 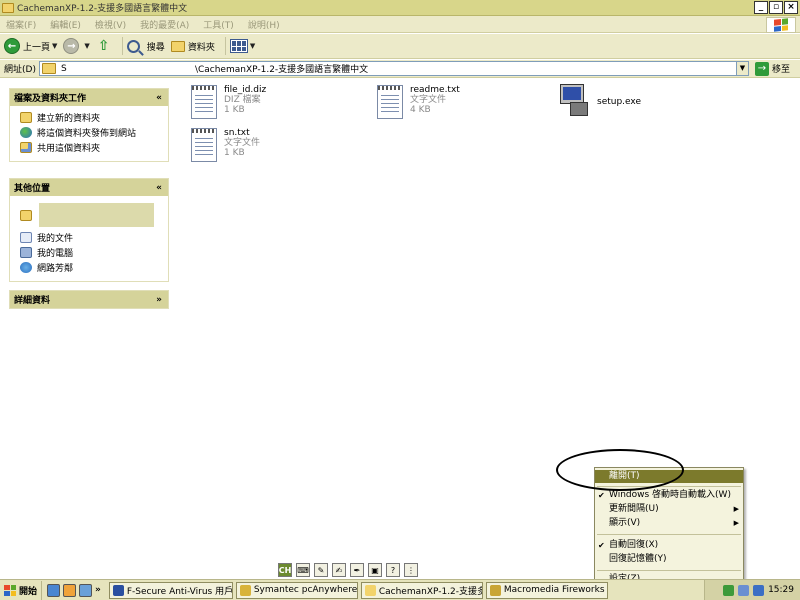 I want to click on handwriting-icon: ✍, so click(x=339, y=570).